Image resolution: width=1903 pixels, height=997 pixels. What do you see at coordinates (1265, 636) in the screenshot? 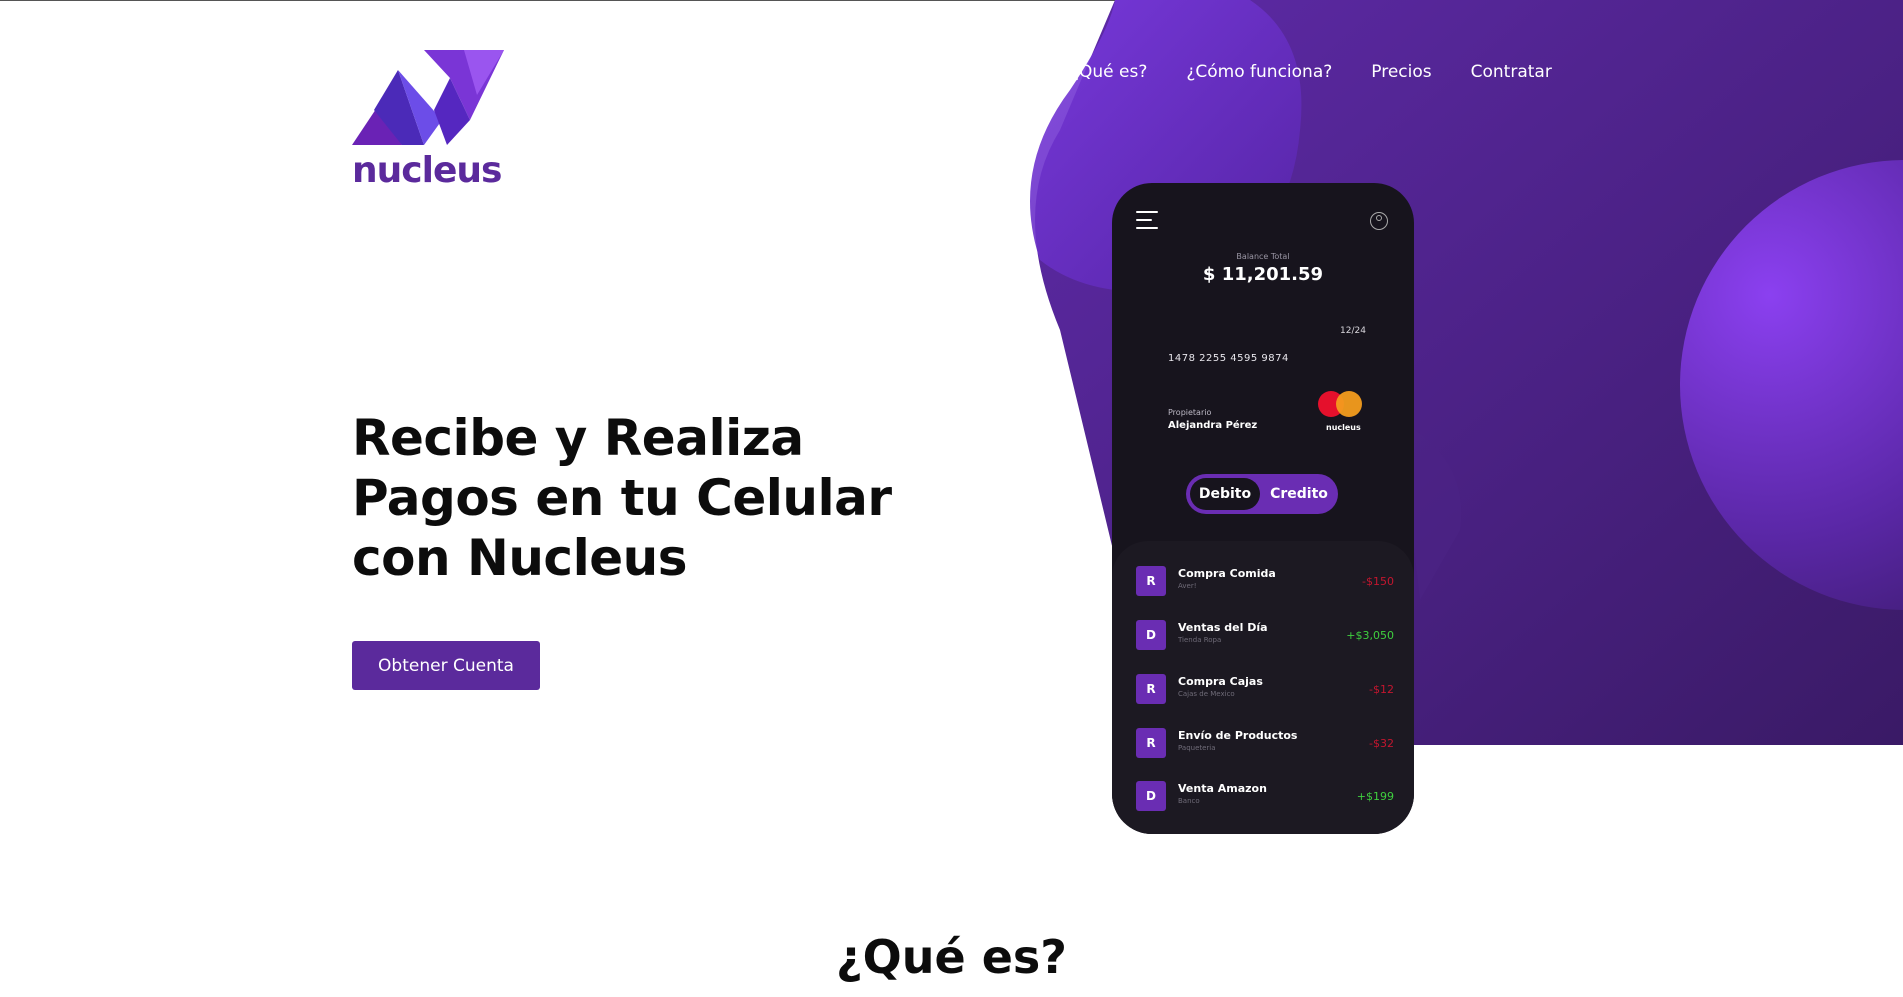
I see `list-item: D Ventas del Día Tienda Ropa +$3,050` at bounding box center [1265, 636].